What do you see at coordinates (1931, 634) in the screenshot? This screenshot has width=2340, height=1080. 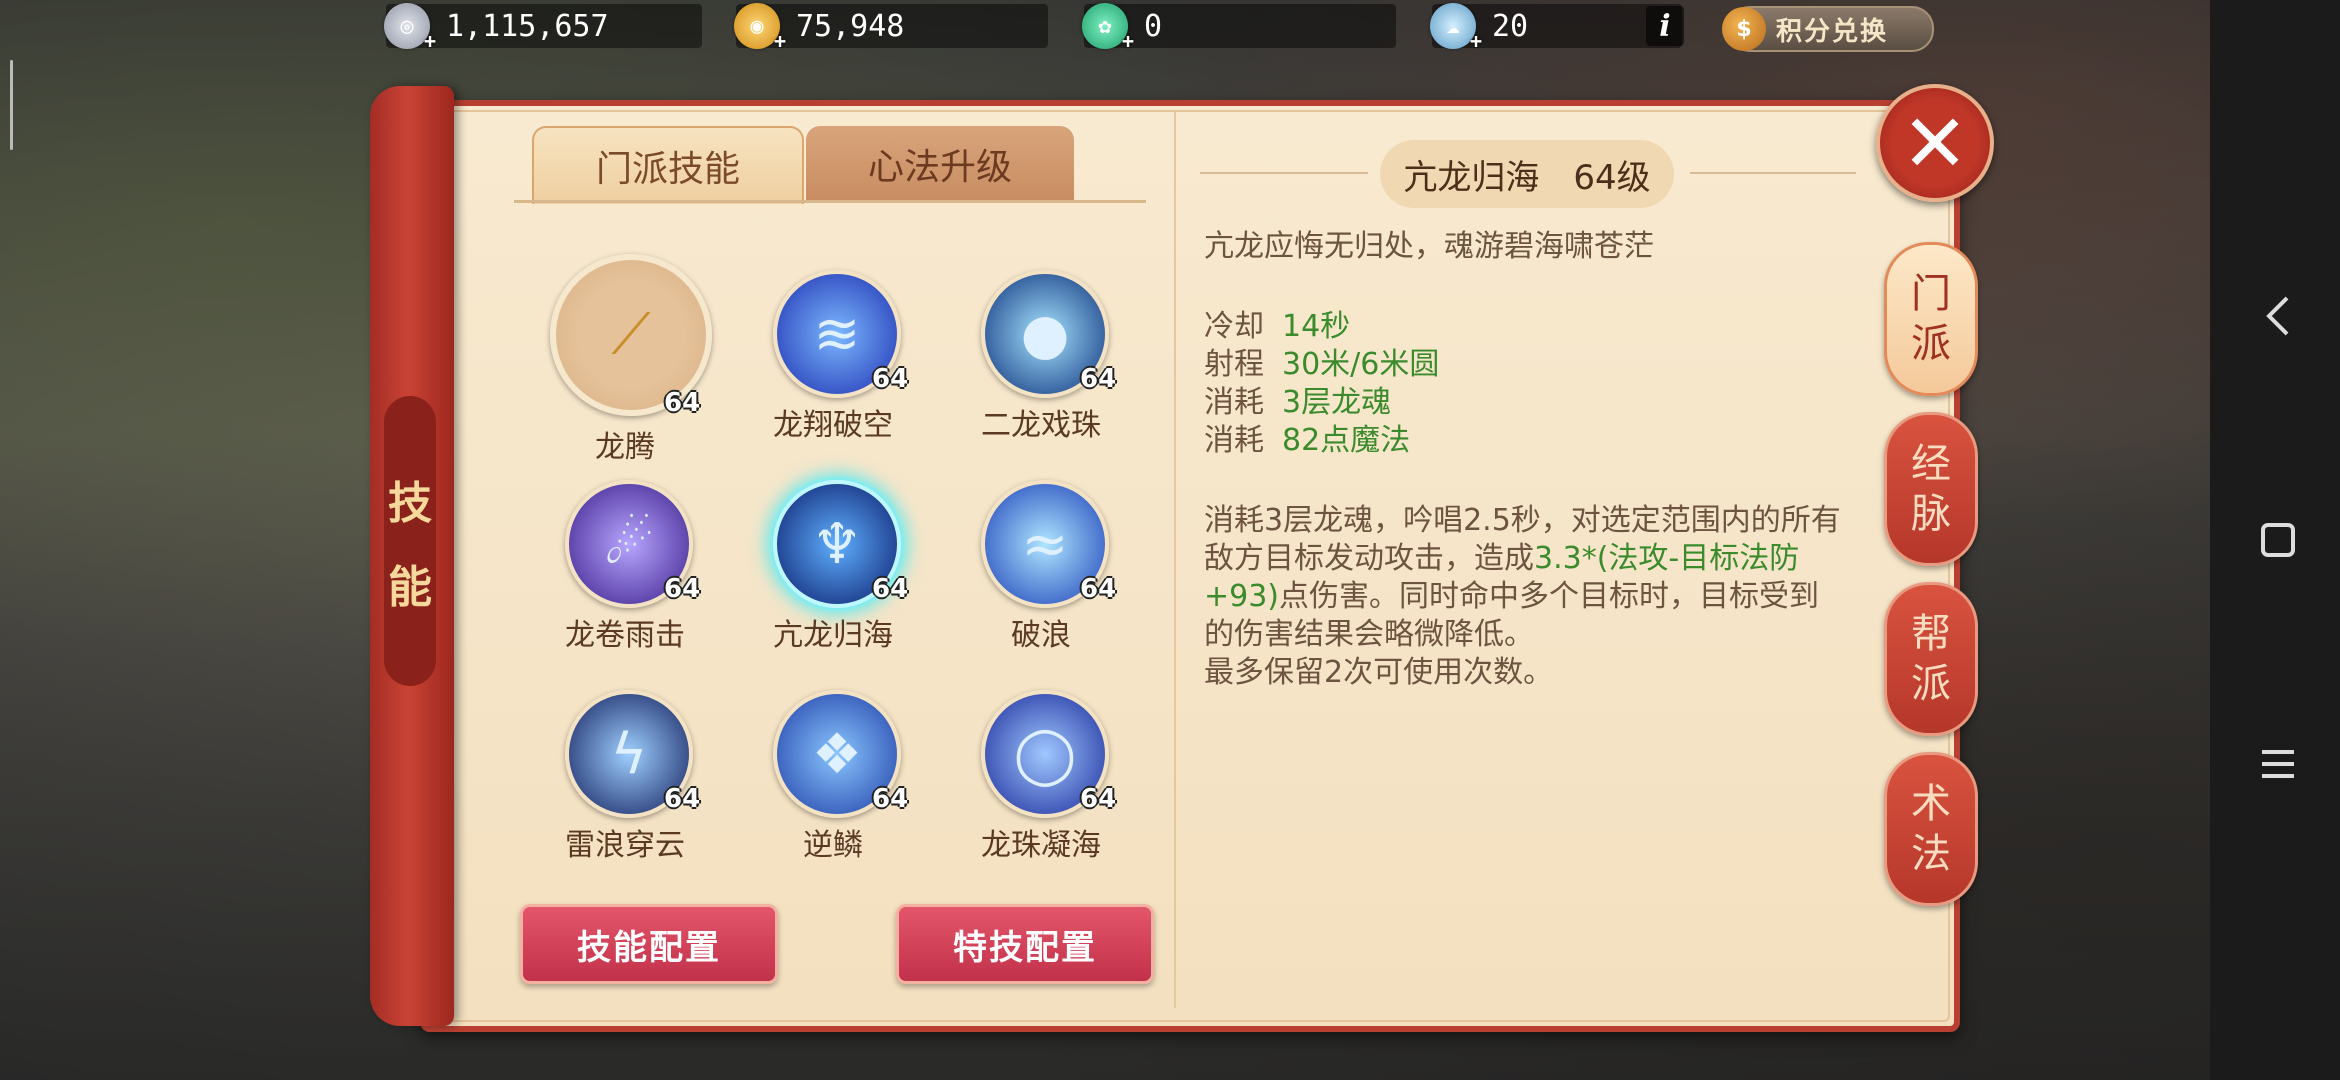 I see `side-tab-char: 帮` at bounding box center [1931, 634].